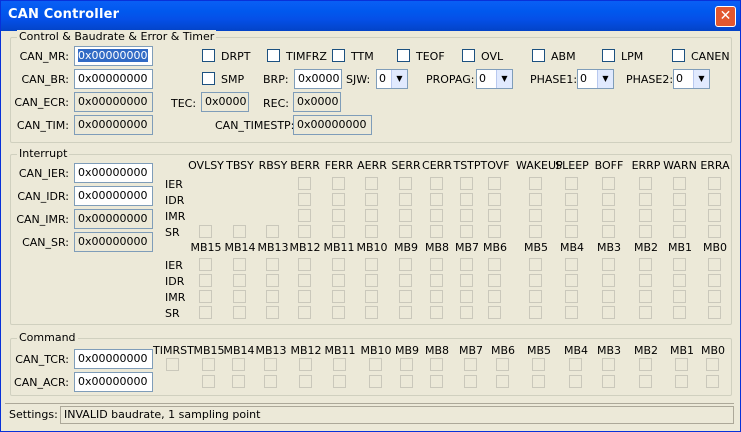 Image resolution: width=741 pixels, height=432 pixels. I want to click on mb-mb11-idr-checkbox, so click(338, 280).